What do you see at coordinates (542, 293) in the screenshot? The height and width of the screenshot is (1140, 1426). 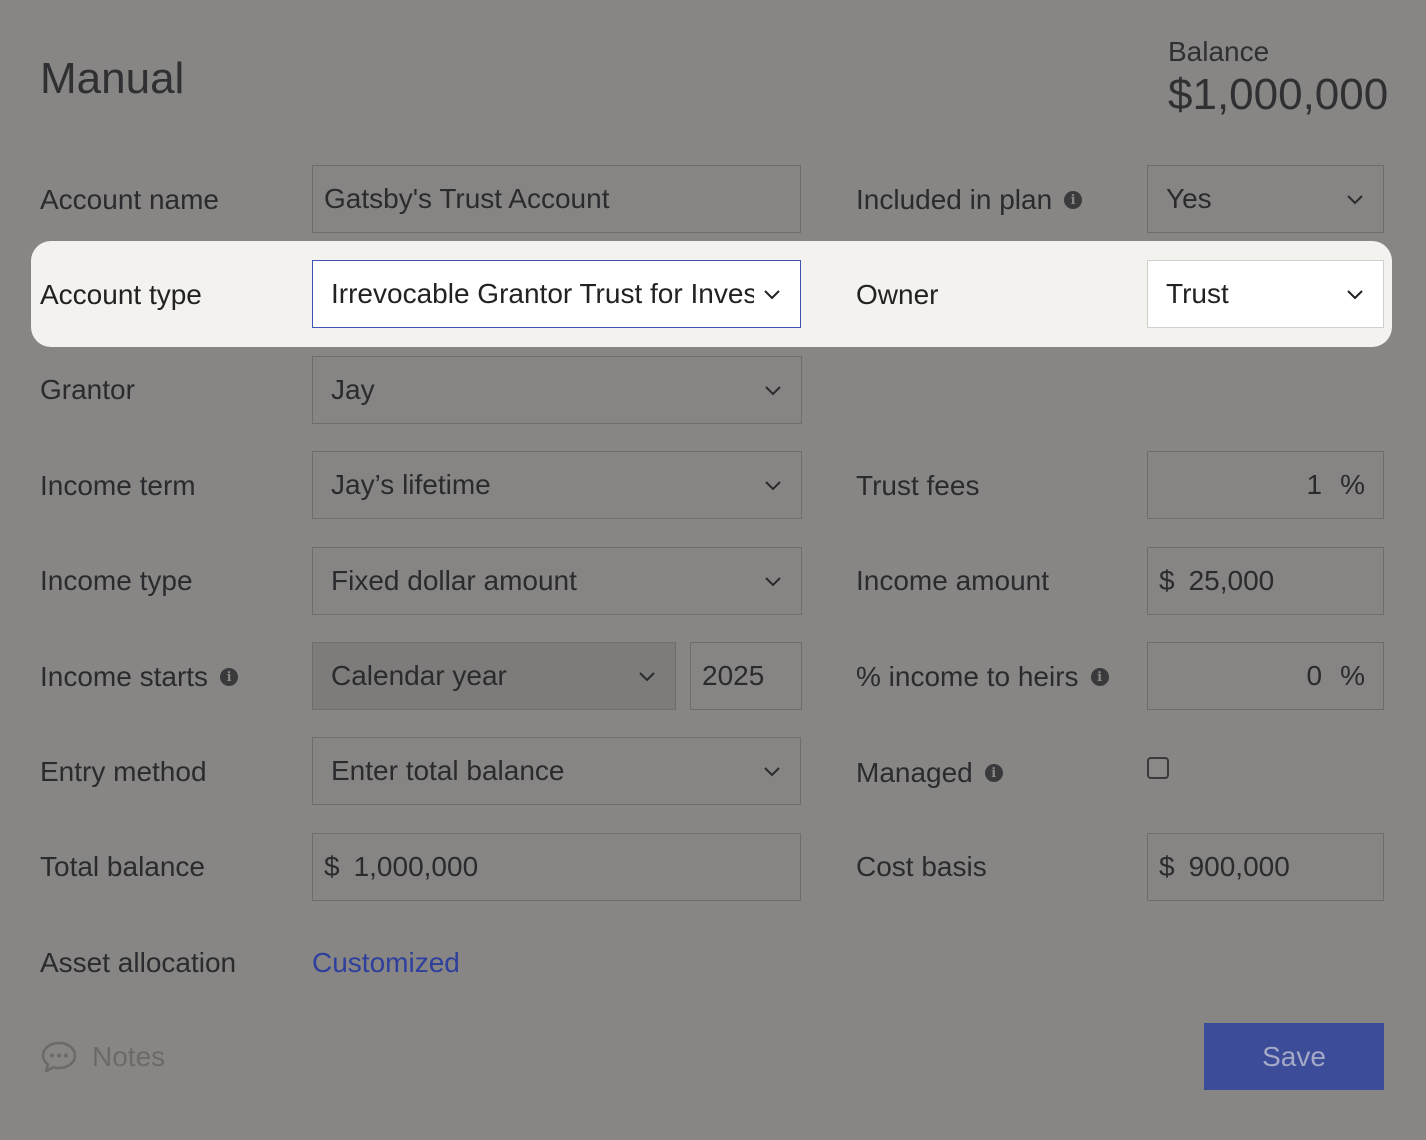 I see `account-type-value: Irrevocable Grantor Trust for Inves` at bounding box center [542, 293].